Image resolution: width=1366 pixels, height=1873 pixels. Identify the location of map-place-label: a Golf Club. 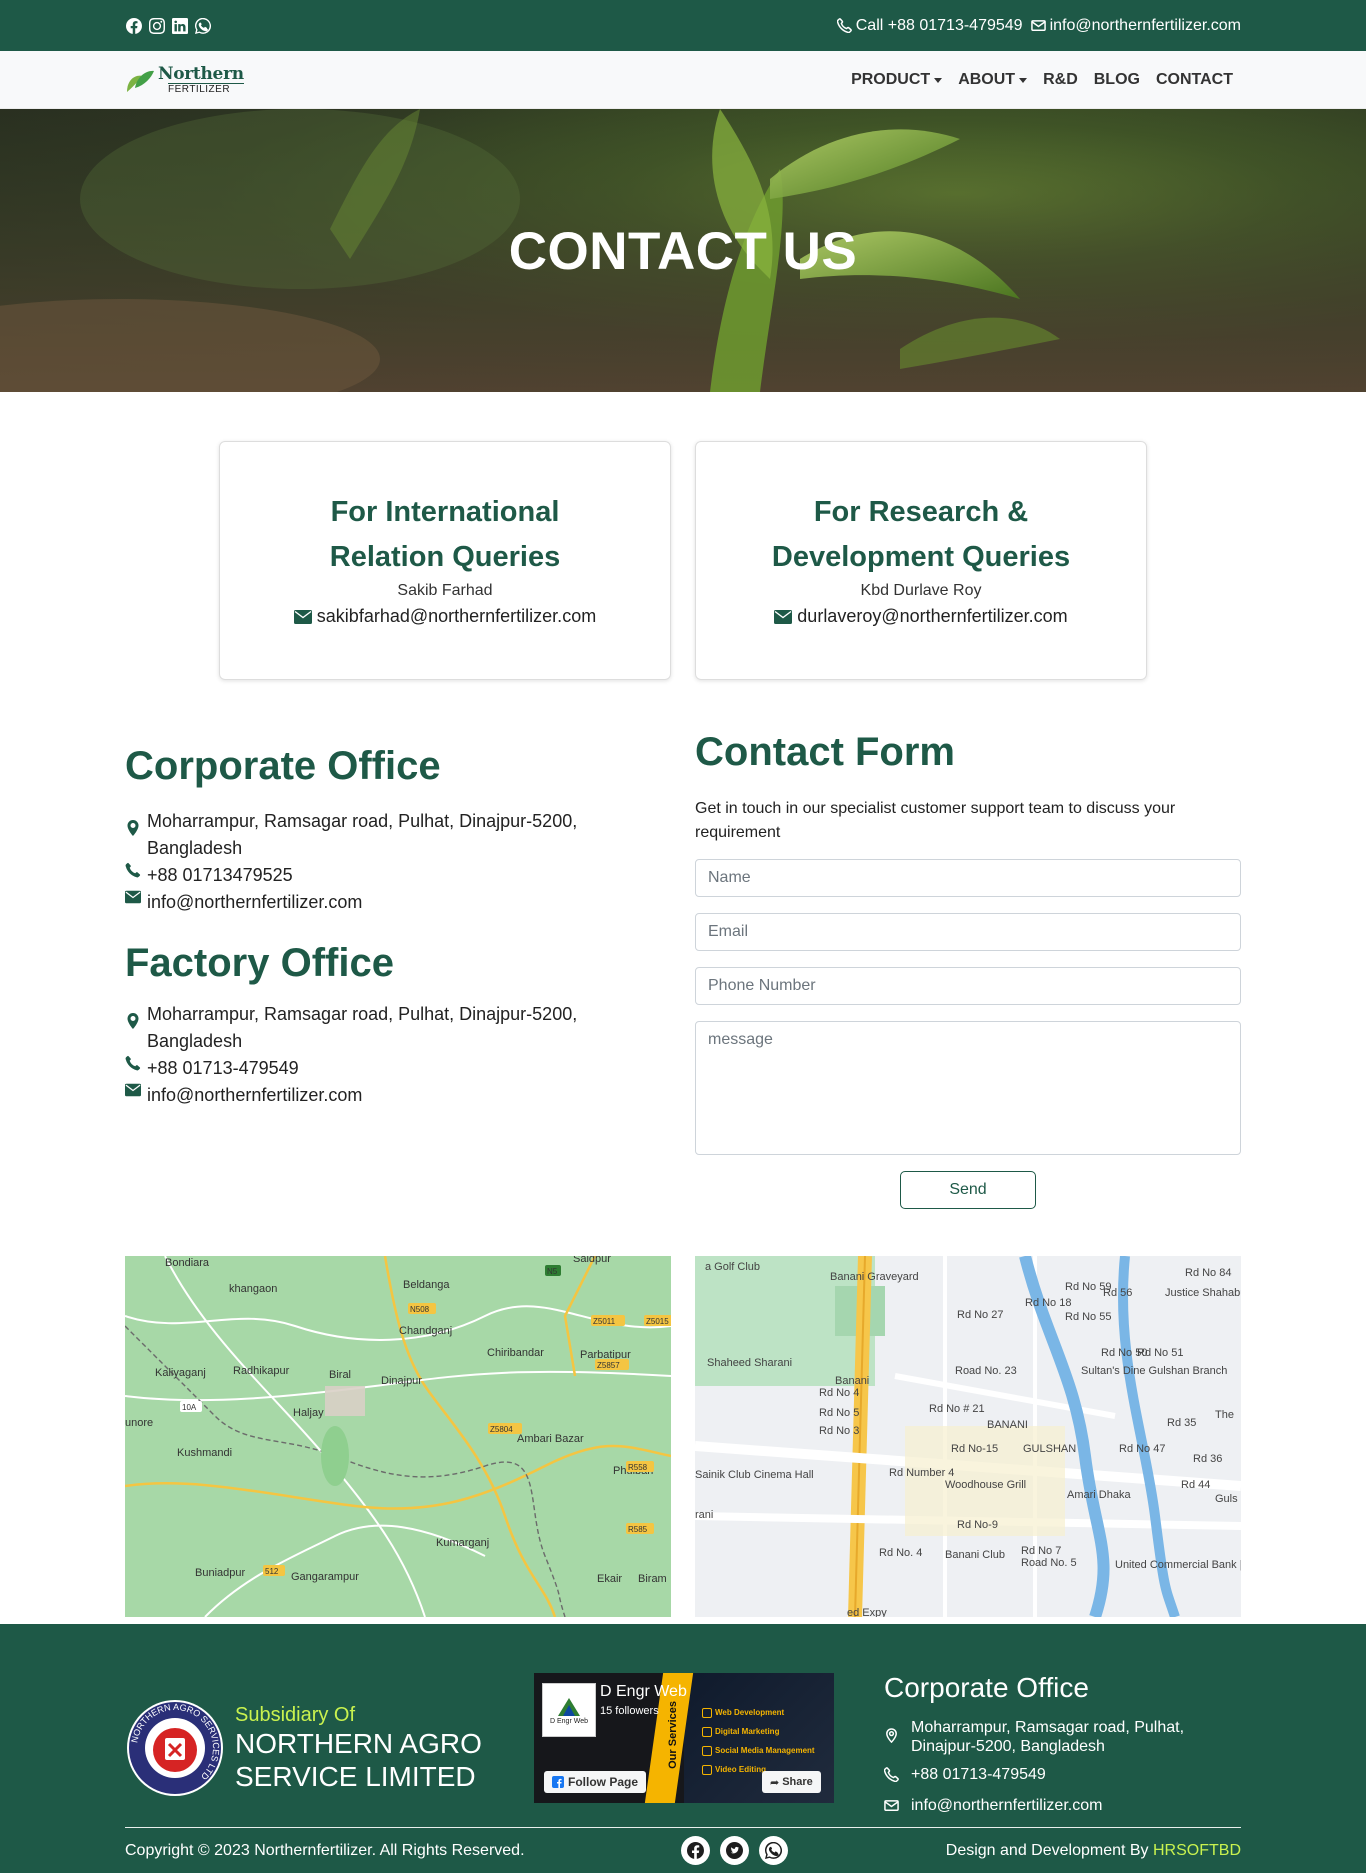
(732, 1267).